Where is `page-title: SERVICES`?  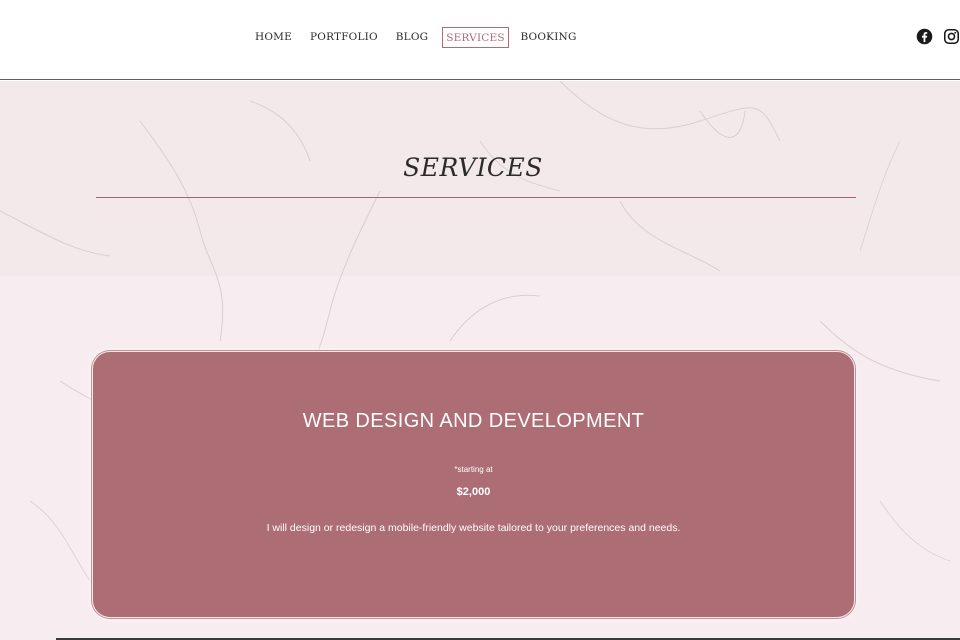 page-title: SERVICES is located at coordinates (473, 167).